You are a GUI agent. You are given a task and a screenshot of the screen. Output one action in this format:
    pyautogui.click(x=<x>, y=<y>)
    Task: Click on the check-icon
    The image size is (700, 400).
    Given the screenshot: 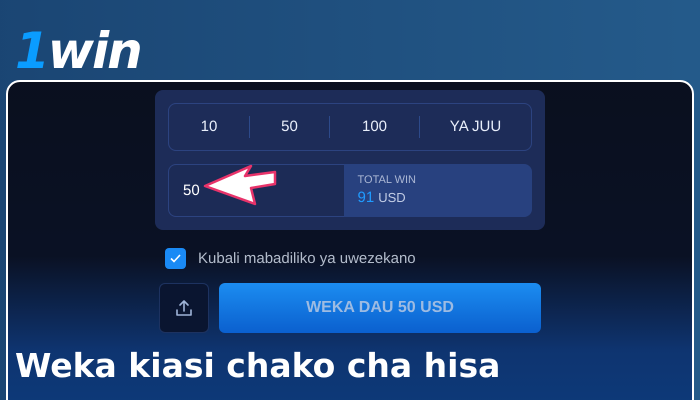 What is the action you would take?
    pyautogui.click(x=175, y=258)
    